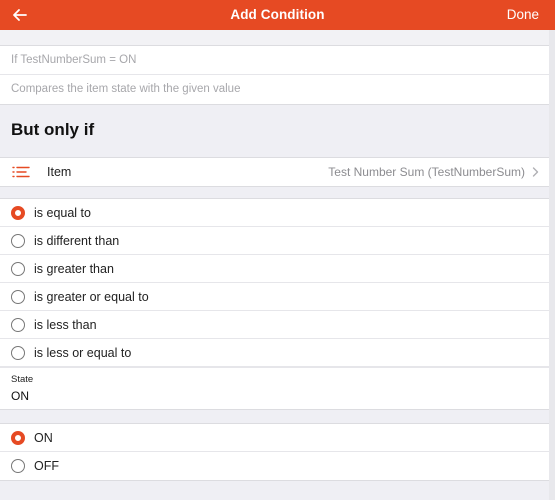 Image resolution: width=555 pixels, height=500 pixels. What do you see at coordinates (46, 466) in the screenshot?
I see `state-option-label: OFF` at bounding box center [46, 466].